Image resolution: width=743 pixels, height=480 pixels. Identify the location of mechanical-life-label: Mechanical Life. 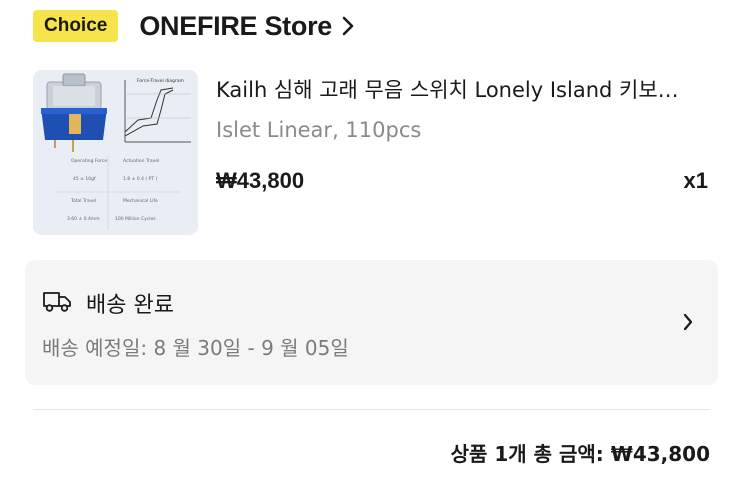
(140, 201).